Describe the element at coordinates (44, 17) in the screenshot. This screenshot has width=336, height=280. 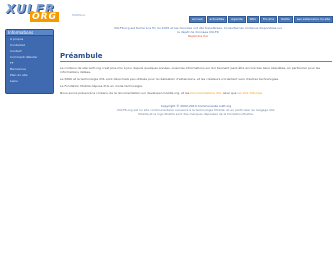
I see `logo-text-org: ORG` at that location.